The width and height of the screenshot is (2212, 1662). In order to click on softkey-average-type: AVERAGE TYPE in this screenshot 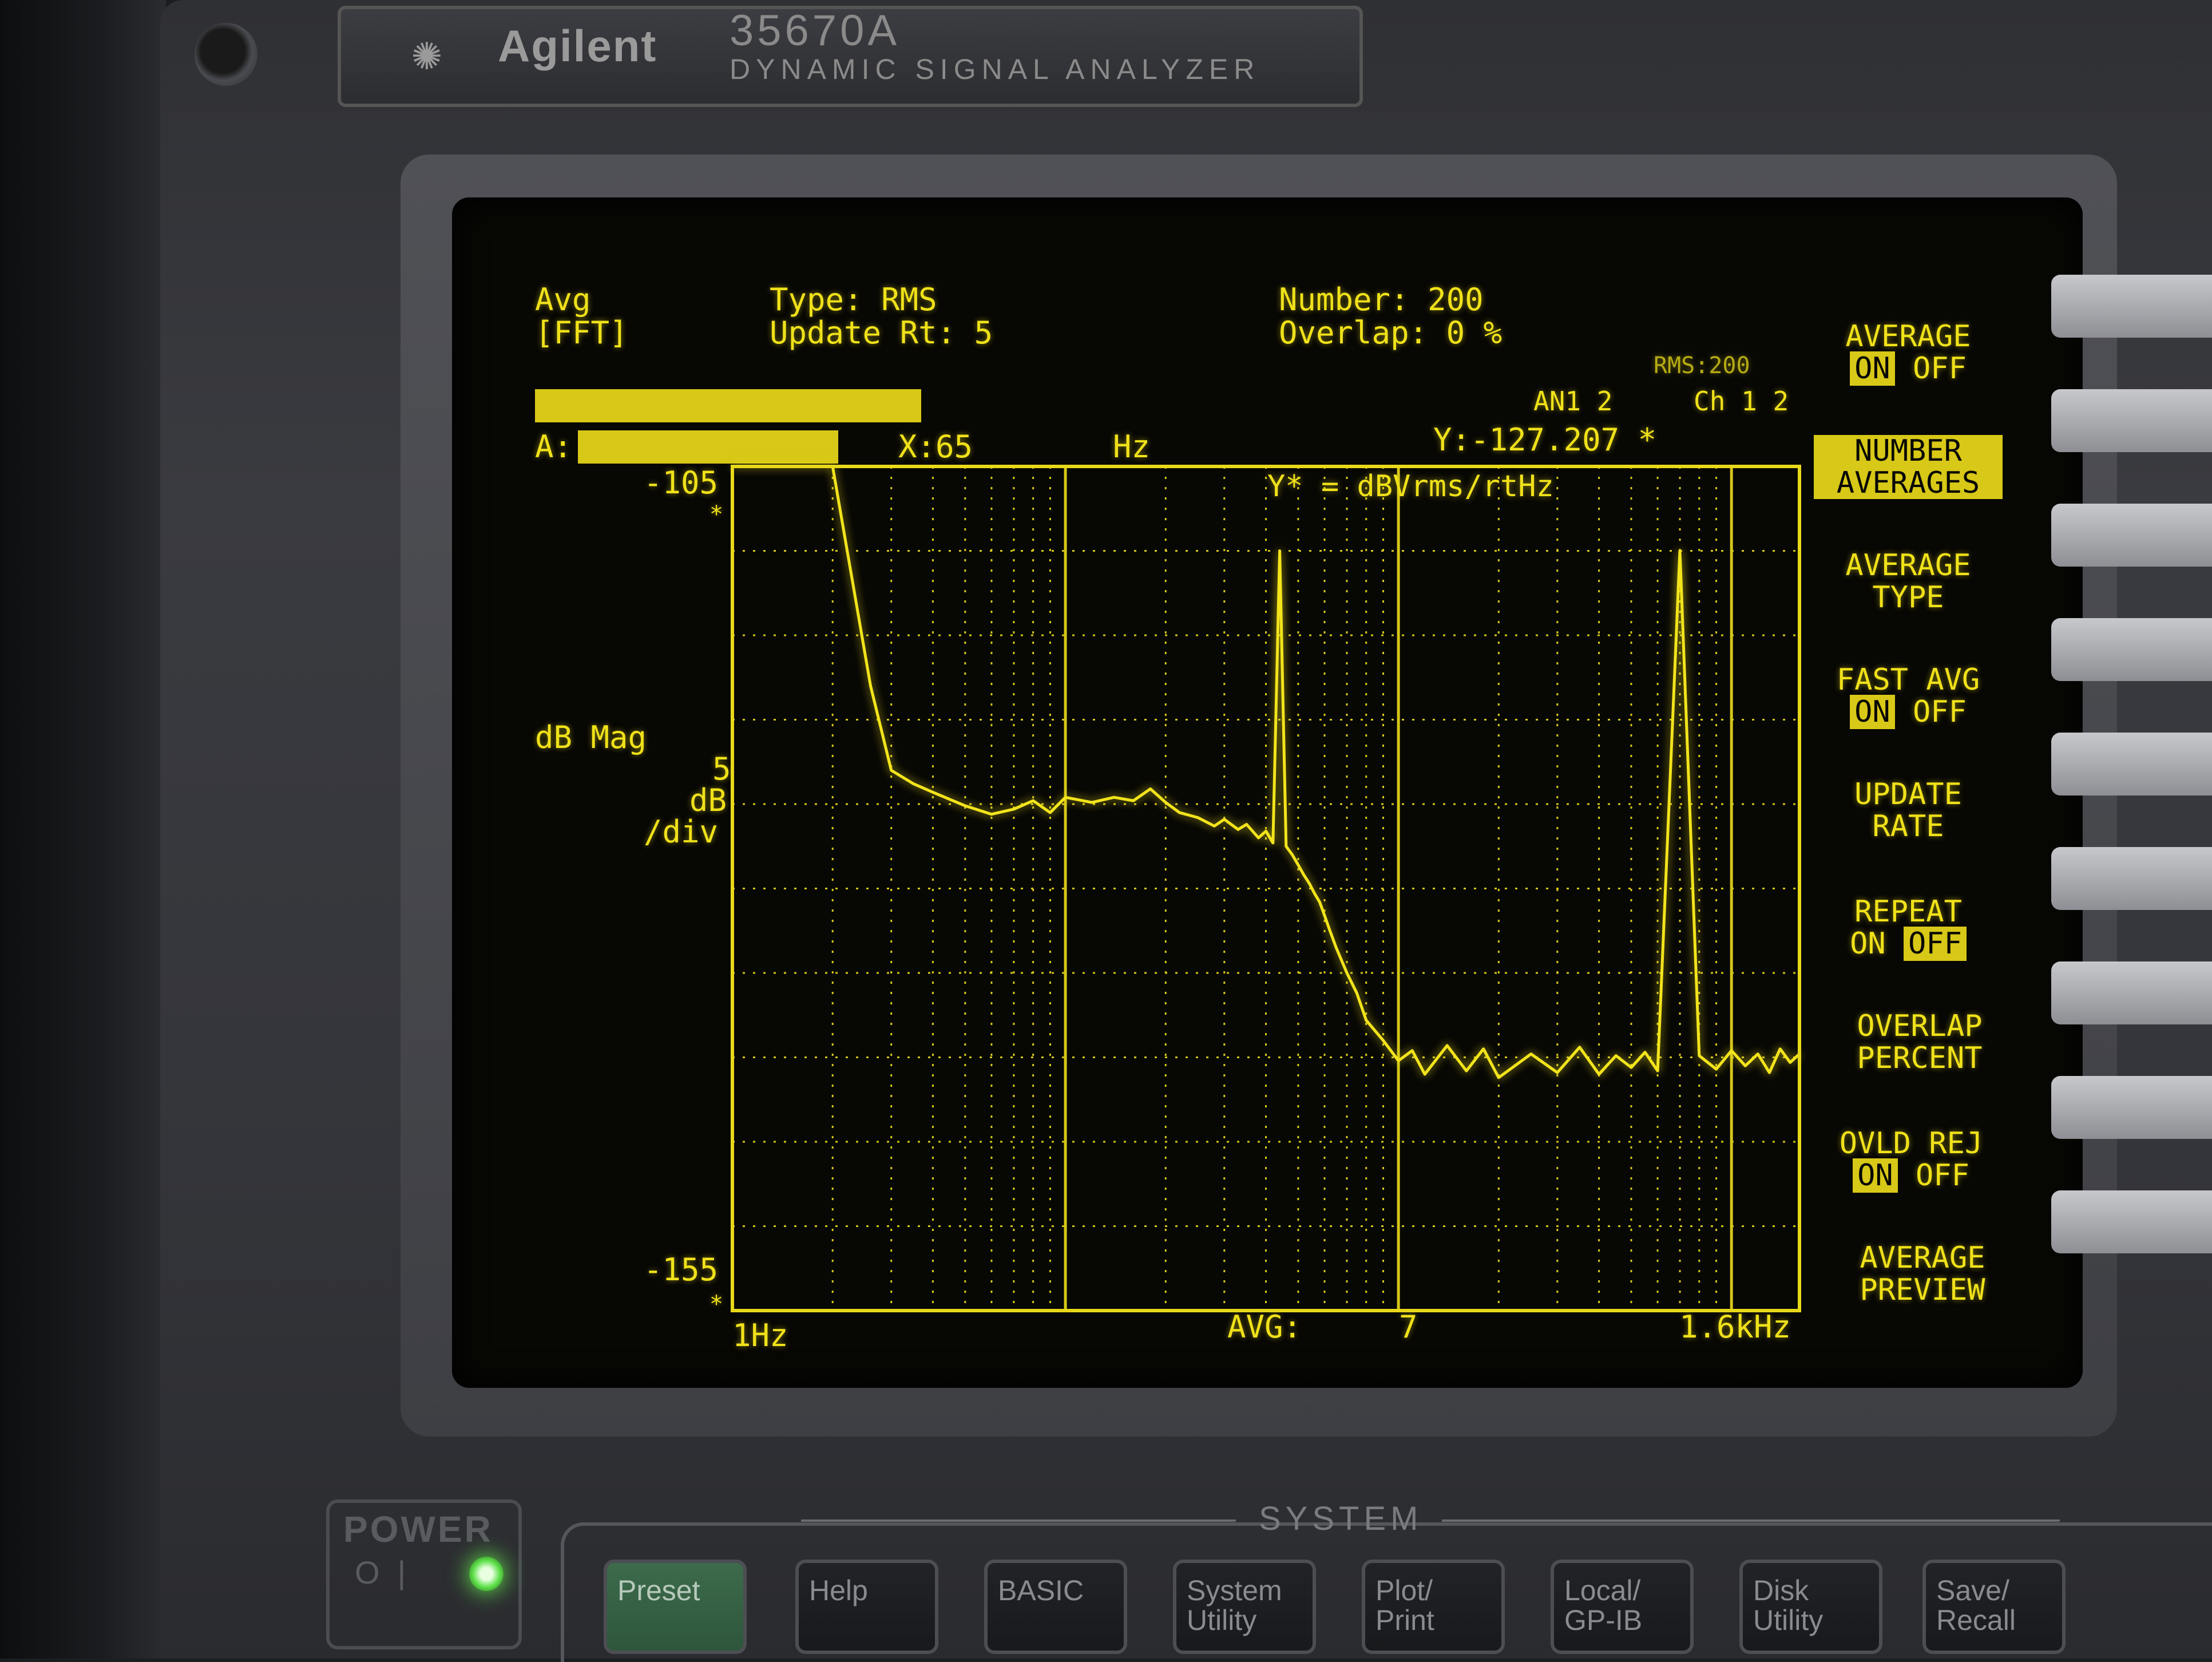, I will do `click(1908, 581)`.